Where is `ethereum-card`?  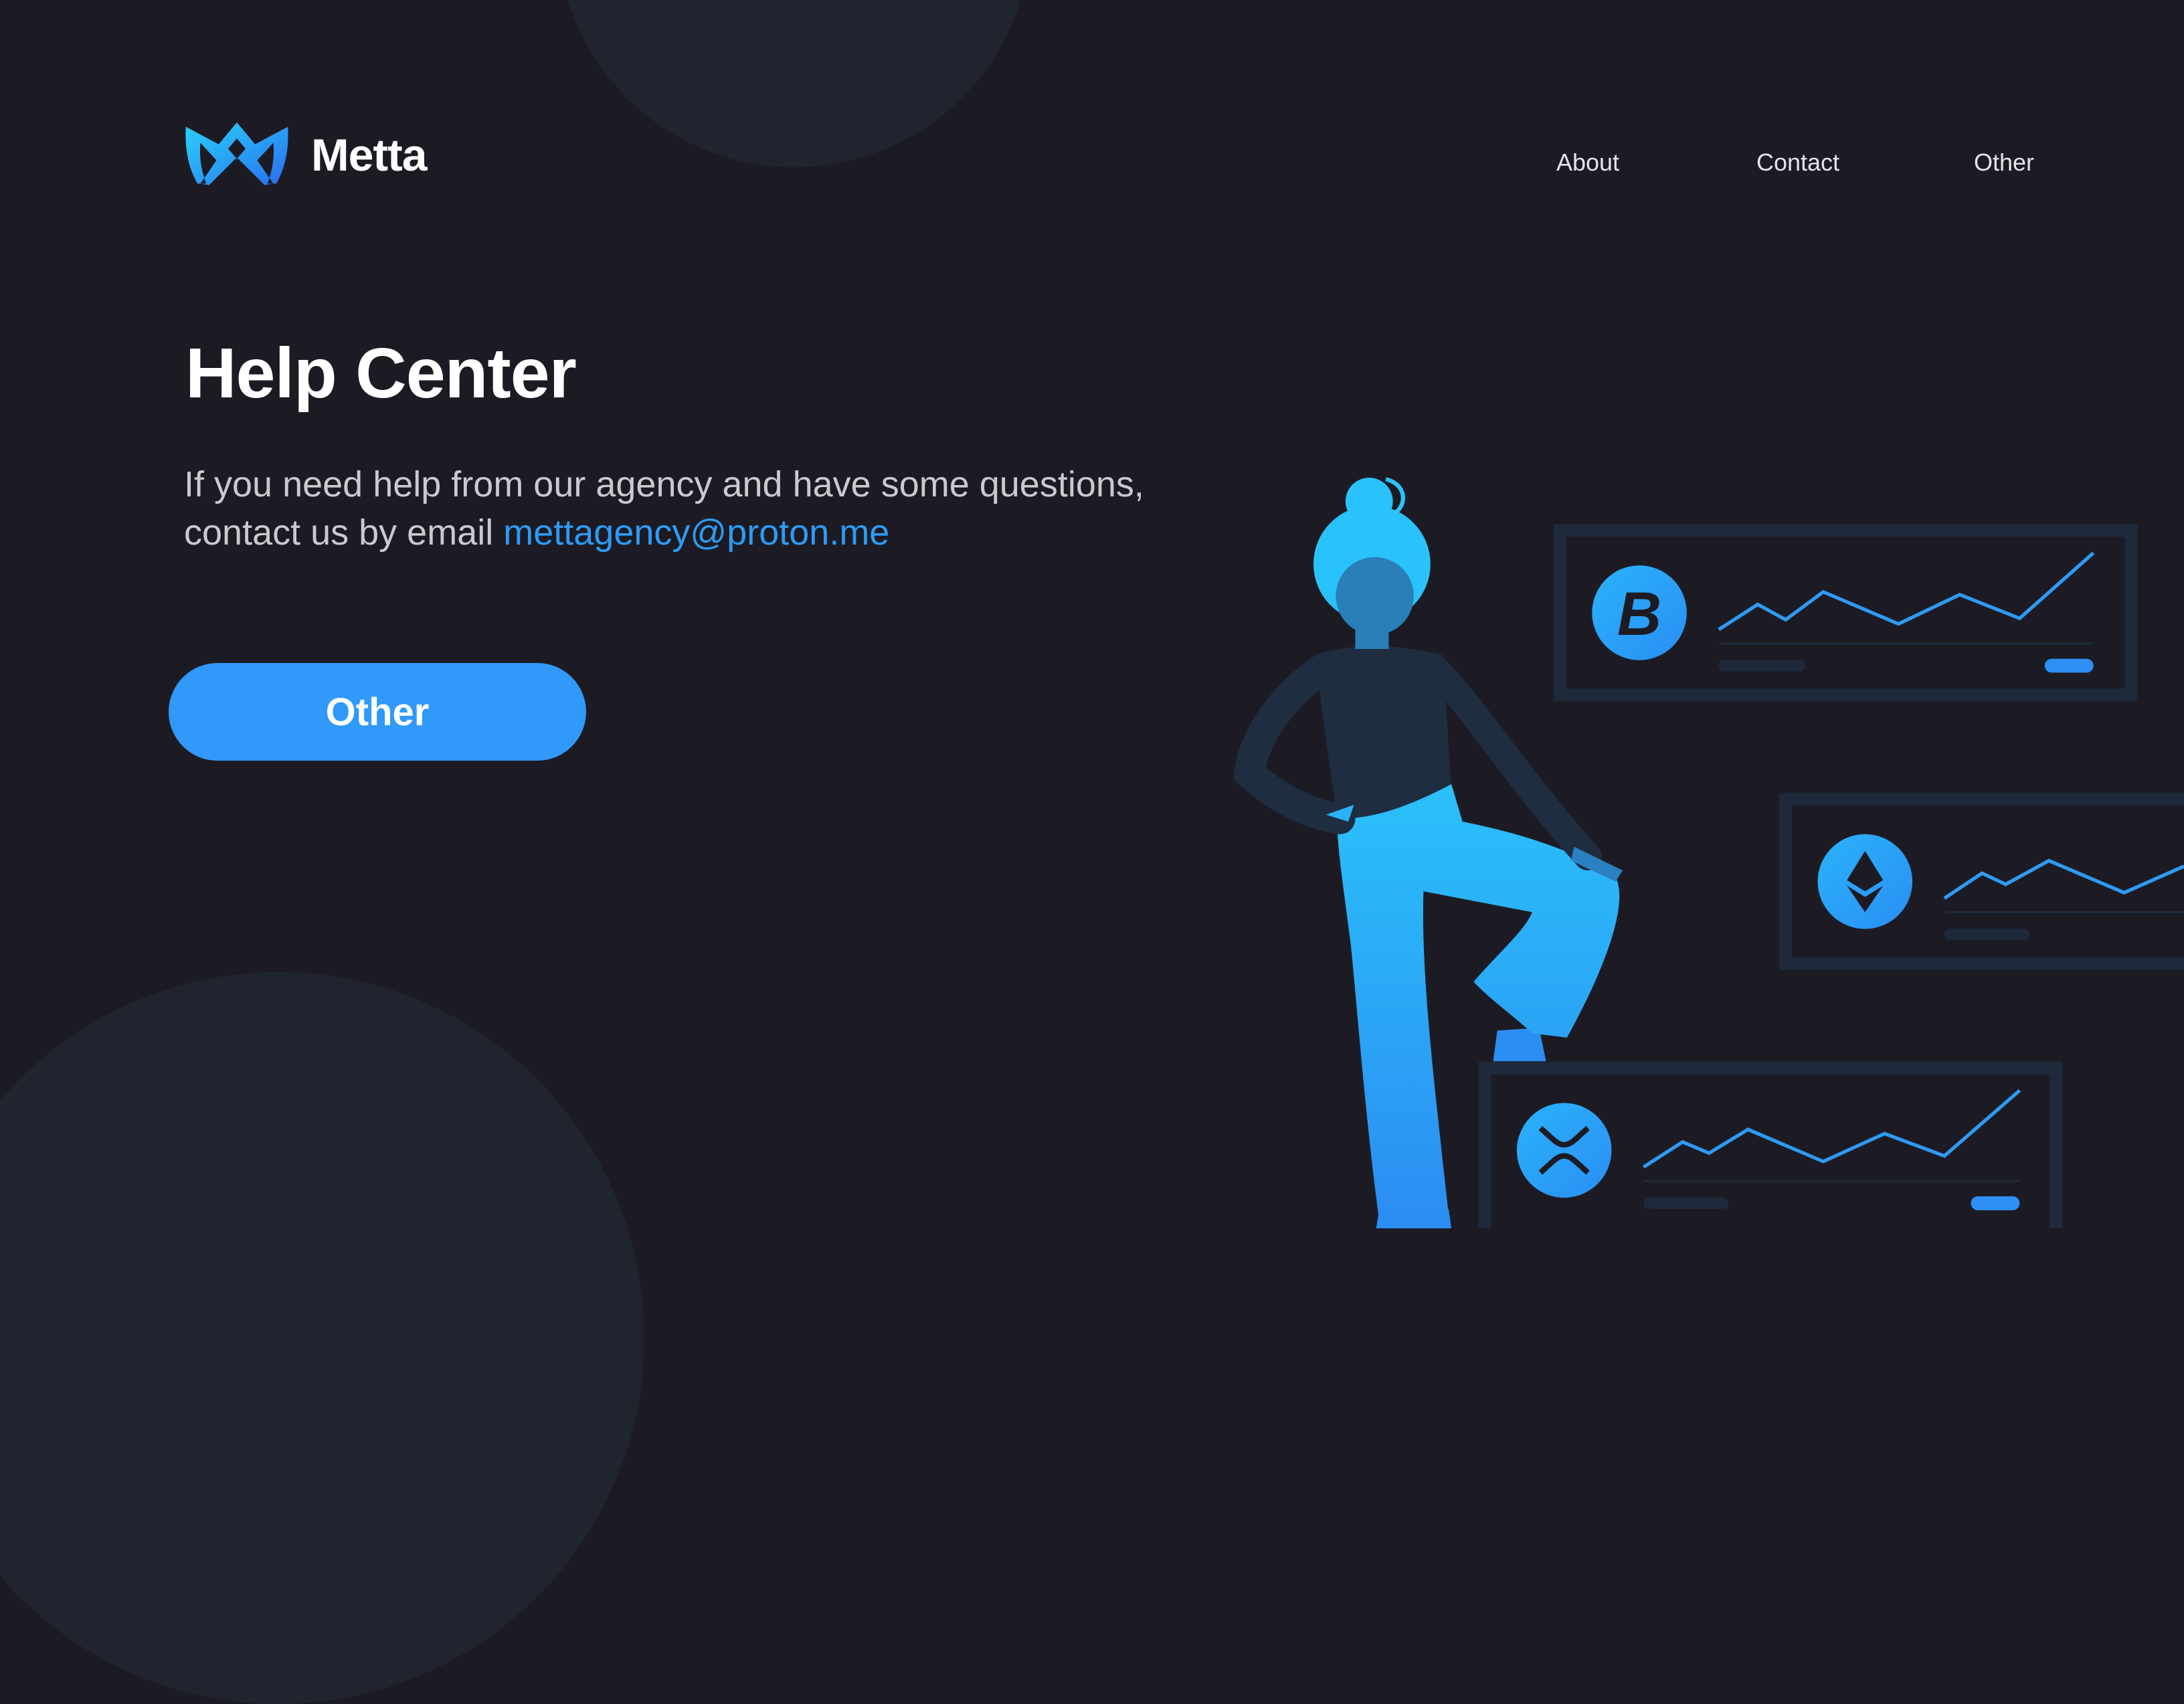
ethereum-card is located at coordinates (1981, 881).